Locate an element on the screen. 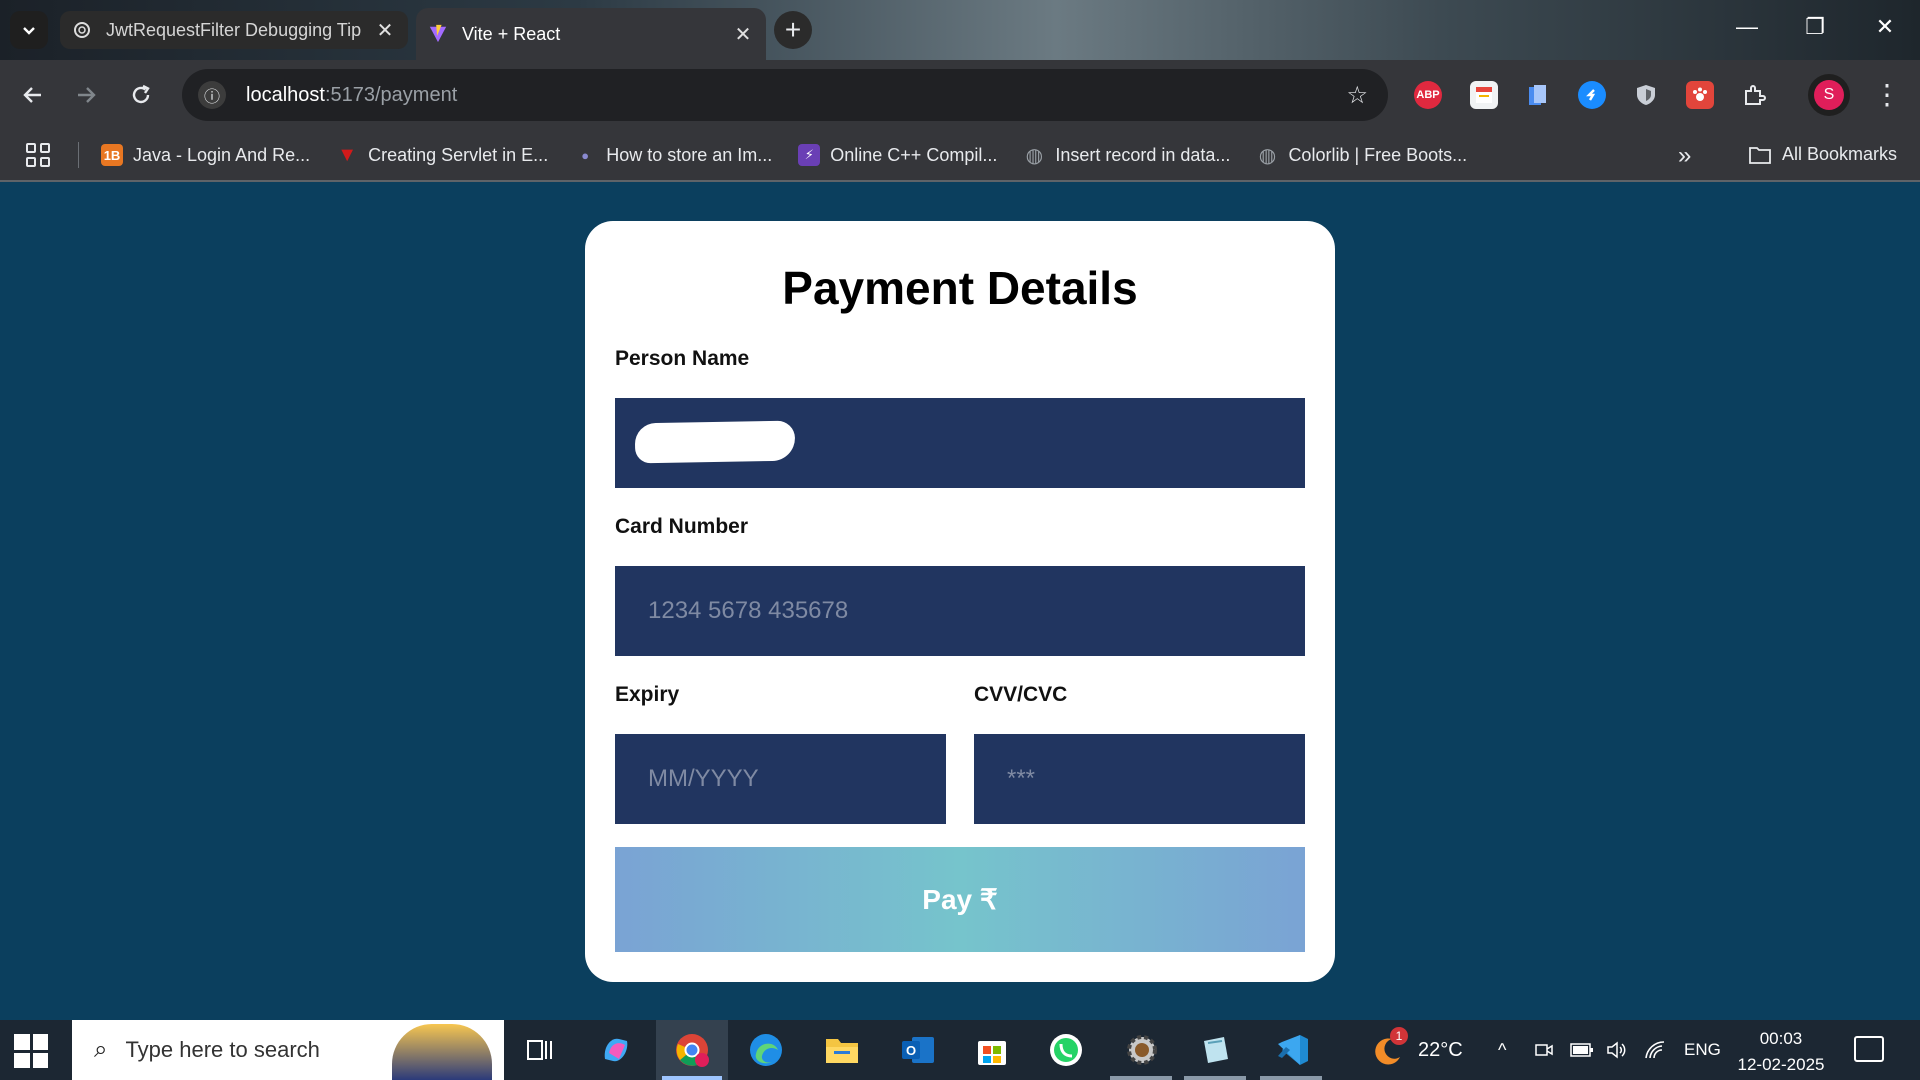  clock-date: 12-02-2025 is located at coordinates (1781, 1064).